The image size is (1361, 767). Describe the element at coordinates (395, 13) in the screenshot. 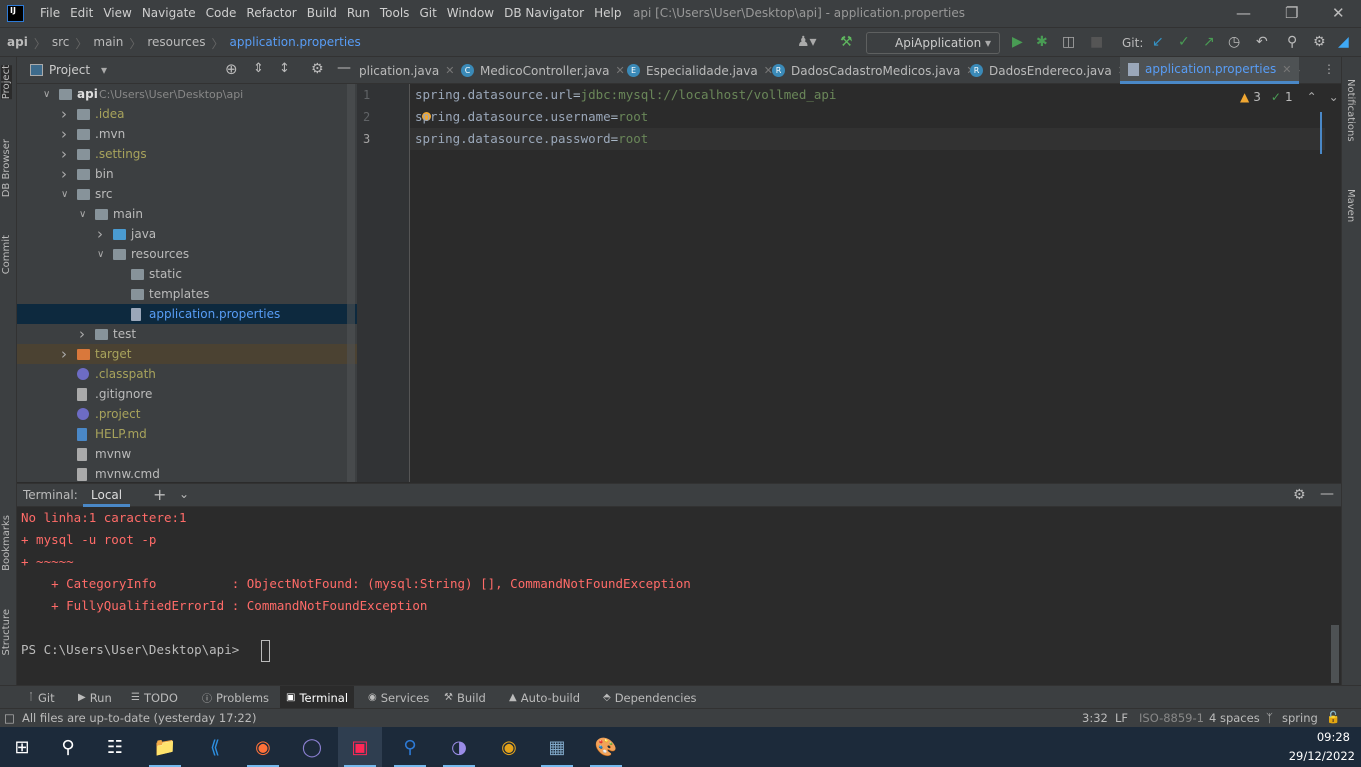

I see `menu-tools: Tools` at that location.